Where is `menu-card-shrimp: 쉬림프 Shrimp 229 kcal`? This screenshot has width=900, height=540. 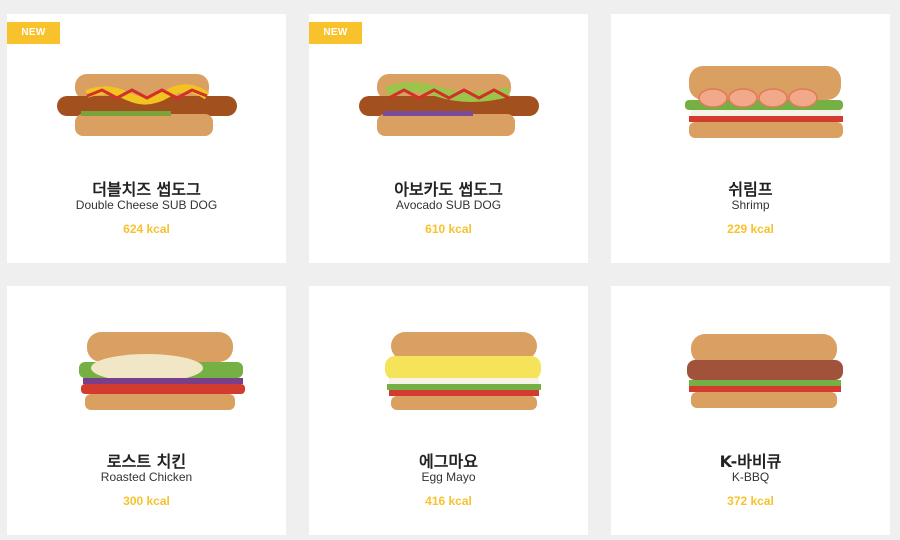 menu-card-shrimp: 쉬림프 Shrimp 229 kcal is located at coordinates (750, 138).